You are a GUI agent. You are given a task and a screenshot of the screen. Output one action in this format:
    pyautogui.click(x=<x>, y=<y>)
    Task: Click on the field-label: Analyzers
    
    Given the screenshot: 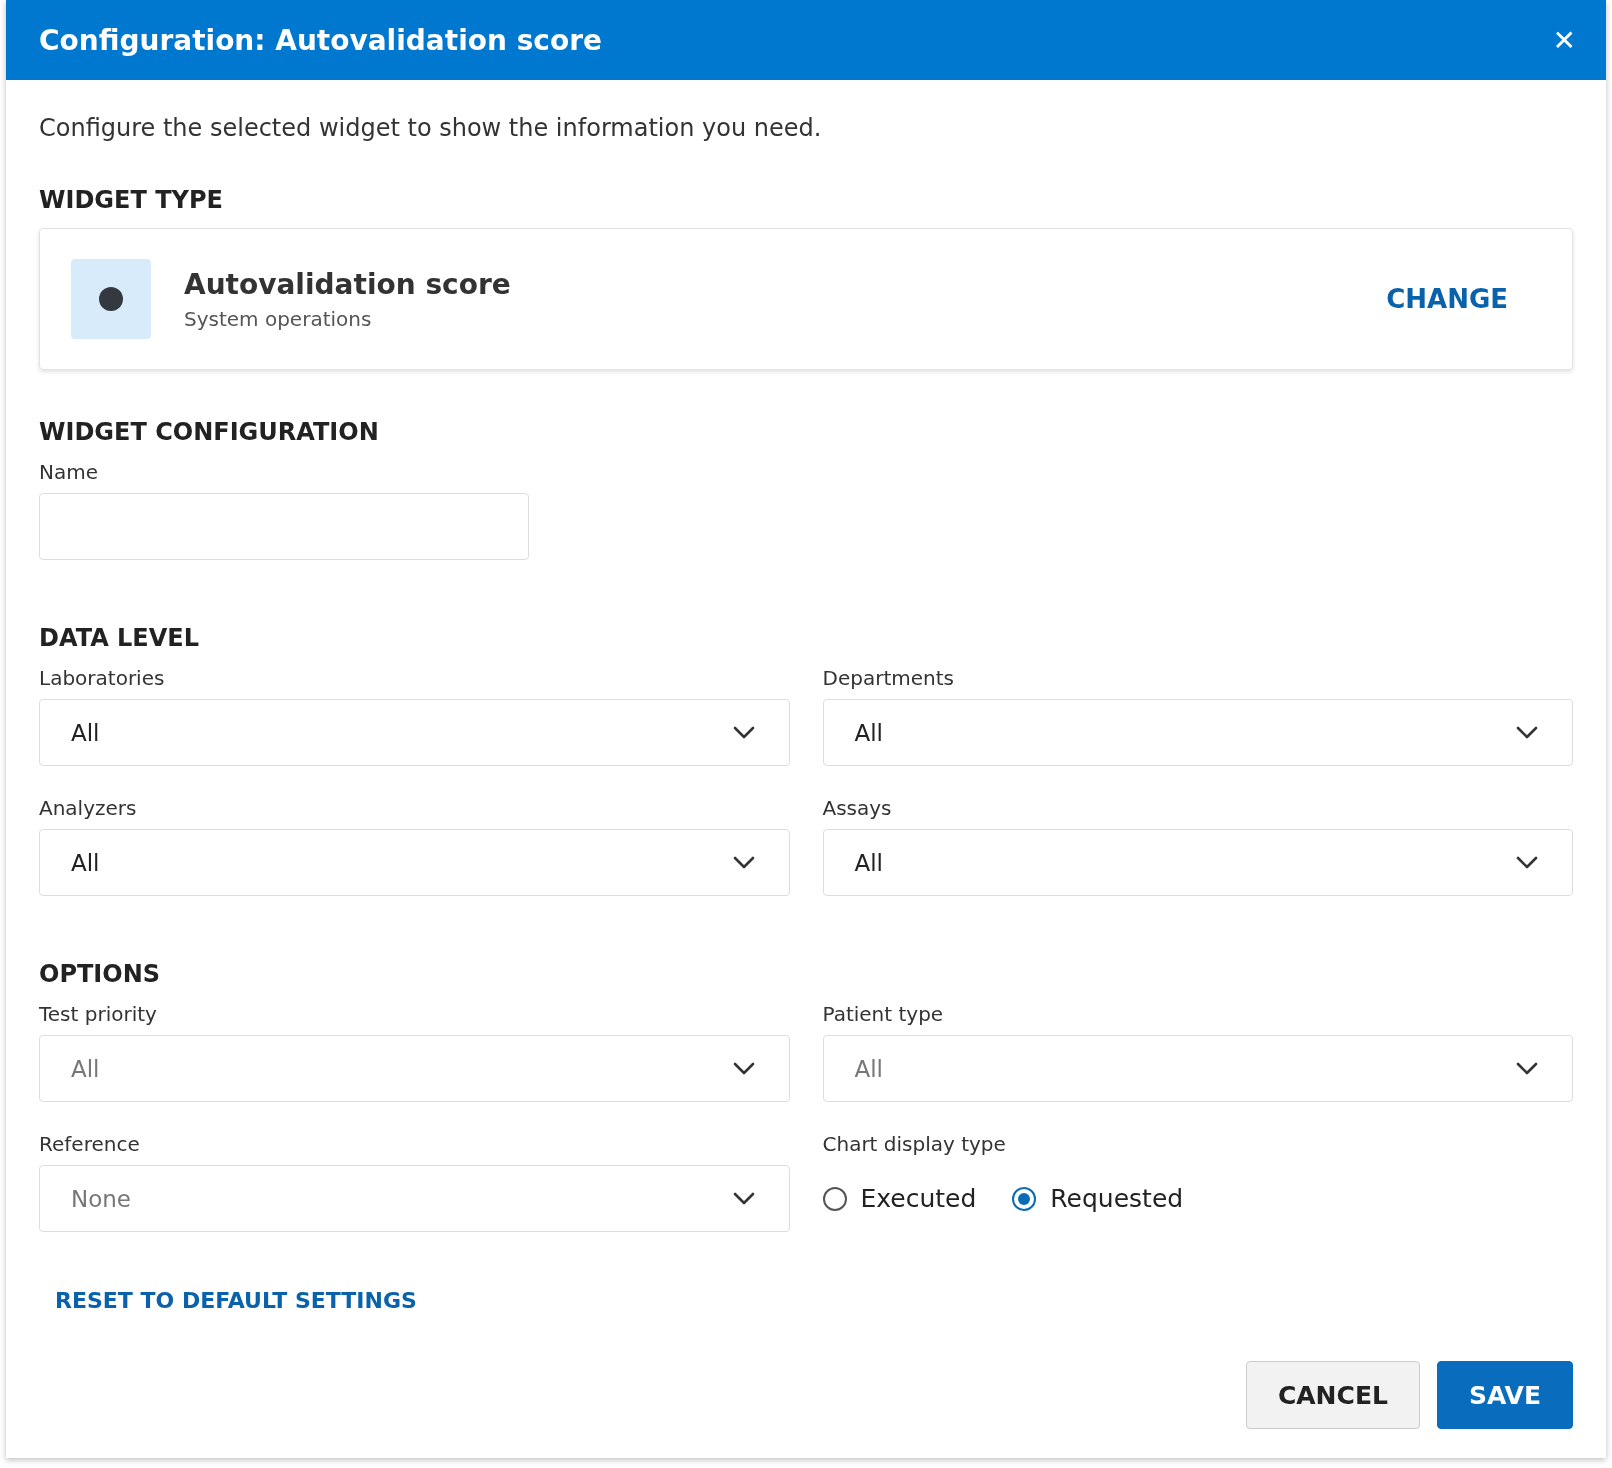 What is the action you would take?
    pyautogui.click(x=88, y=808)
    